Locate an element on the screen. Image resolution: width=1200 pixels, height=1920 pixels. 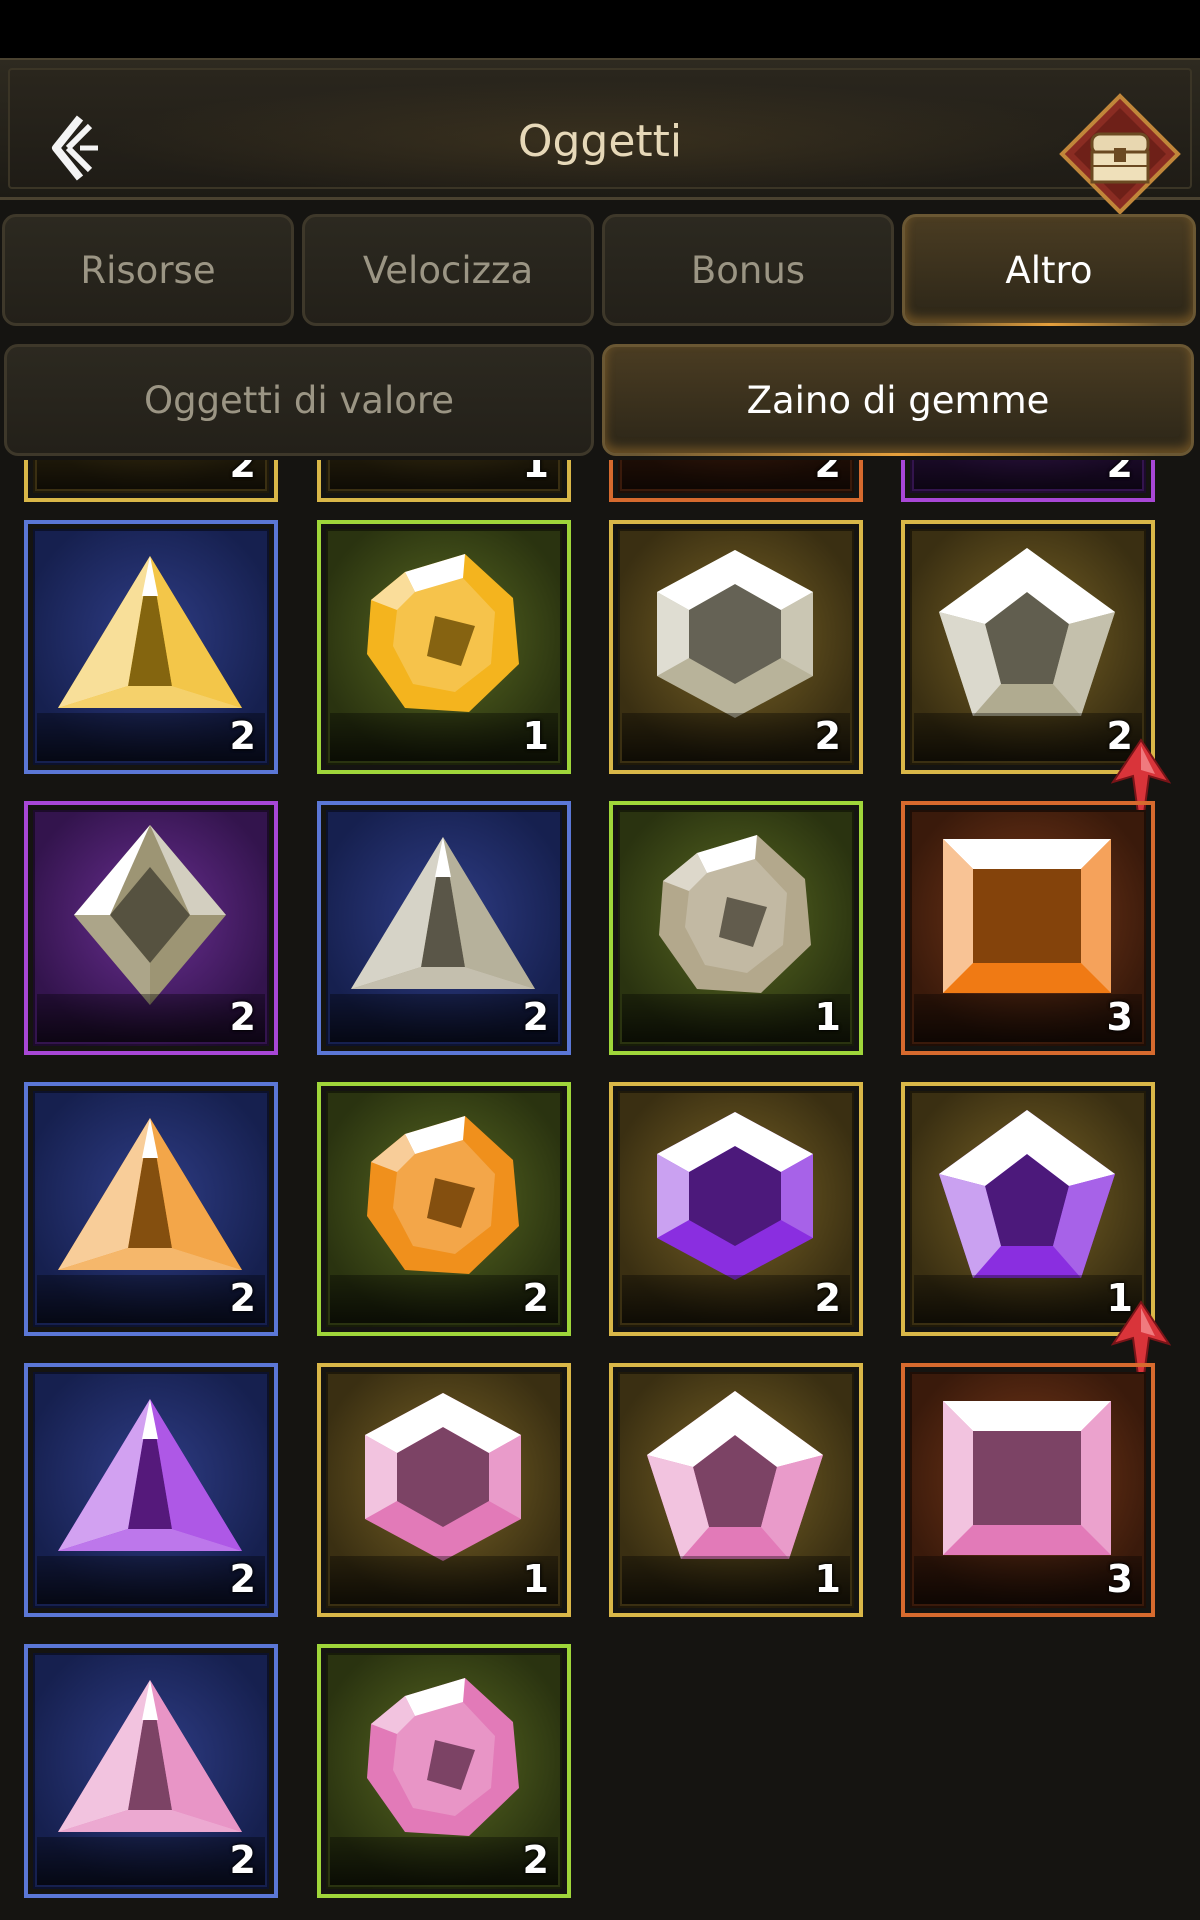
subtab-zaino-di-gemme: Zaino di gemme is located at coordinates (898, 400).